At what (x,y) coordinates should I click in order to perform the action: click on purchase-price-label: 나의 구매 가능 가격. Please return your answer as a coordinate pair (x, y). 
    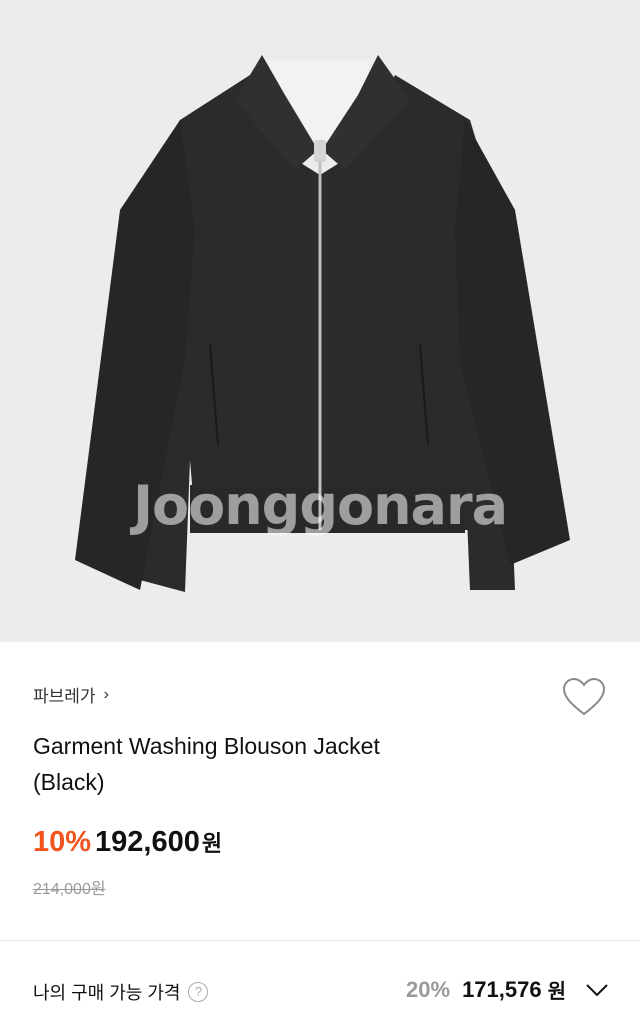
    Looking at the image, I should click on (107, 993).